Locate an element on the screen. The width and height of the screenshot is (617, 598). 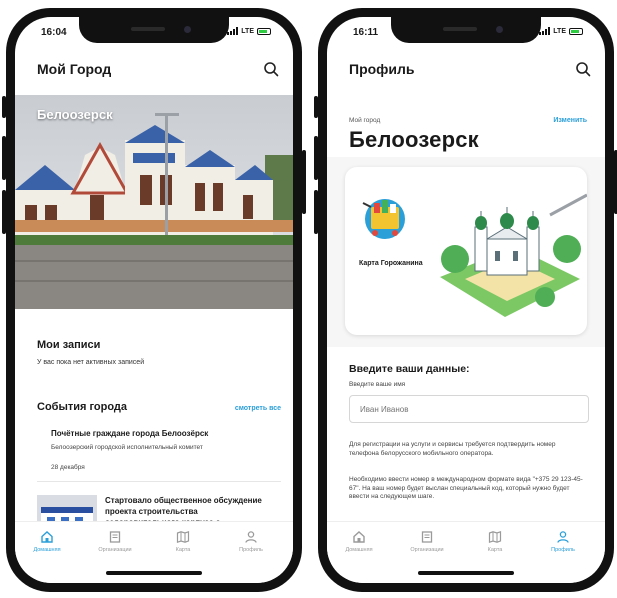
app-bar: Мой Город is located at coordinates (154, 69).